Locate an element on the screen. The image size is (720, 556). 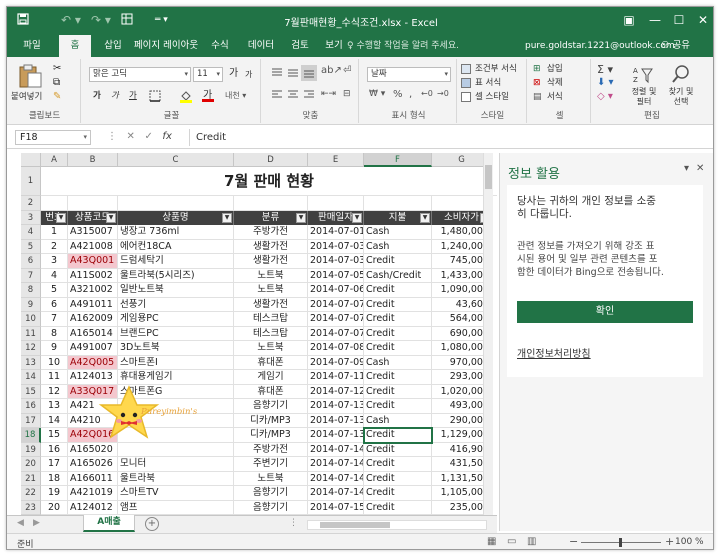
table-cell: Cash/Credit is located at coordinates (398, 275).